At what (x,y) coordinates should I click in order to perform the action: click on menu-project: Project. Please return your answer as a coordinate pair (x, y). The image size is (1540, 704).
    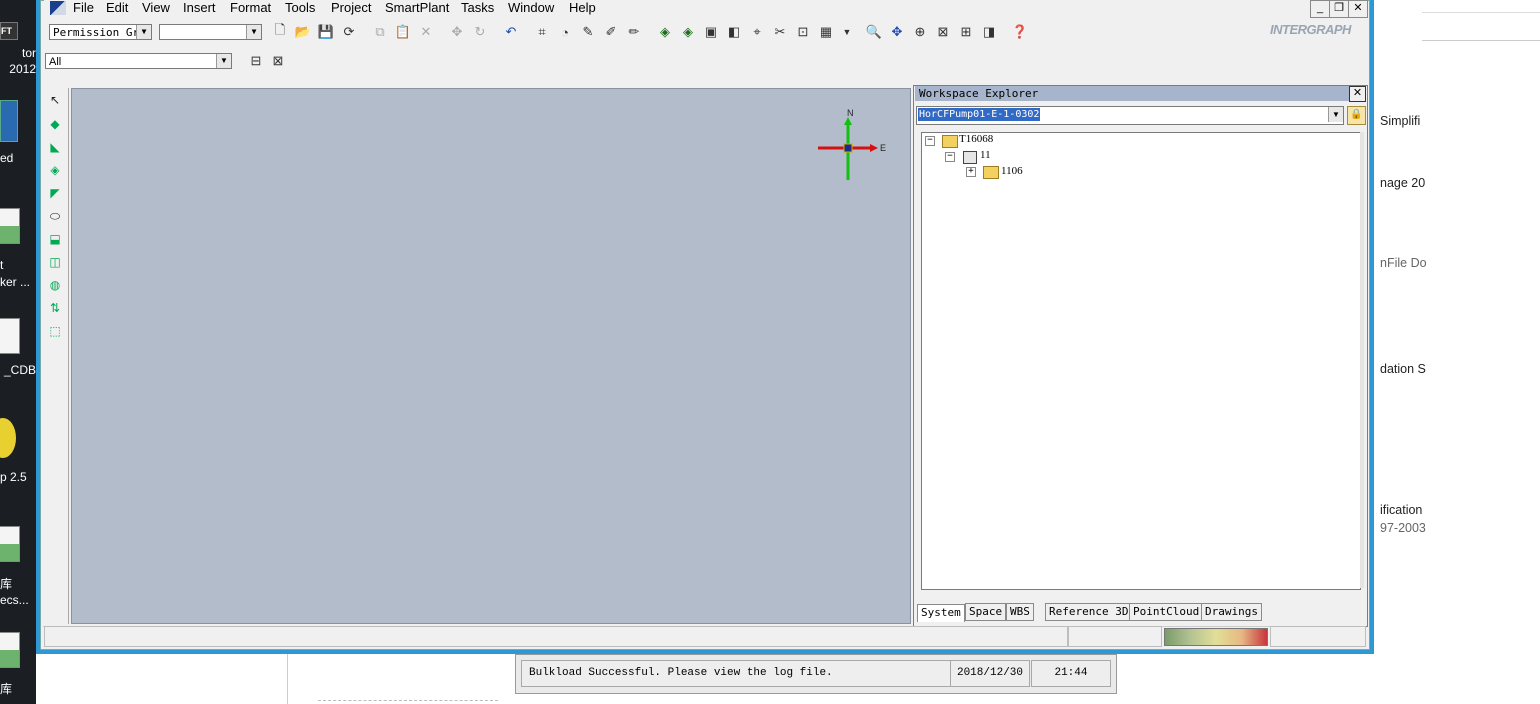
    Looking at the image, I should click on (351, 7).